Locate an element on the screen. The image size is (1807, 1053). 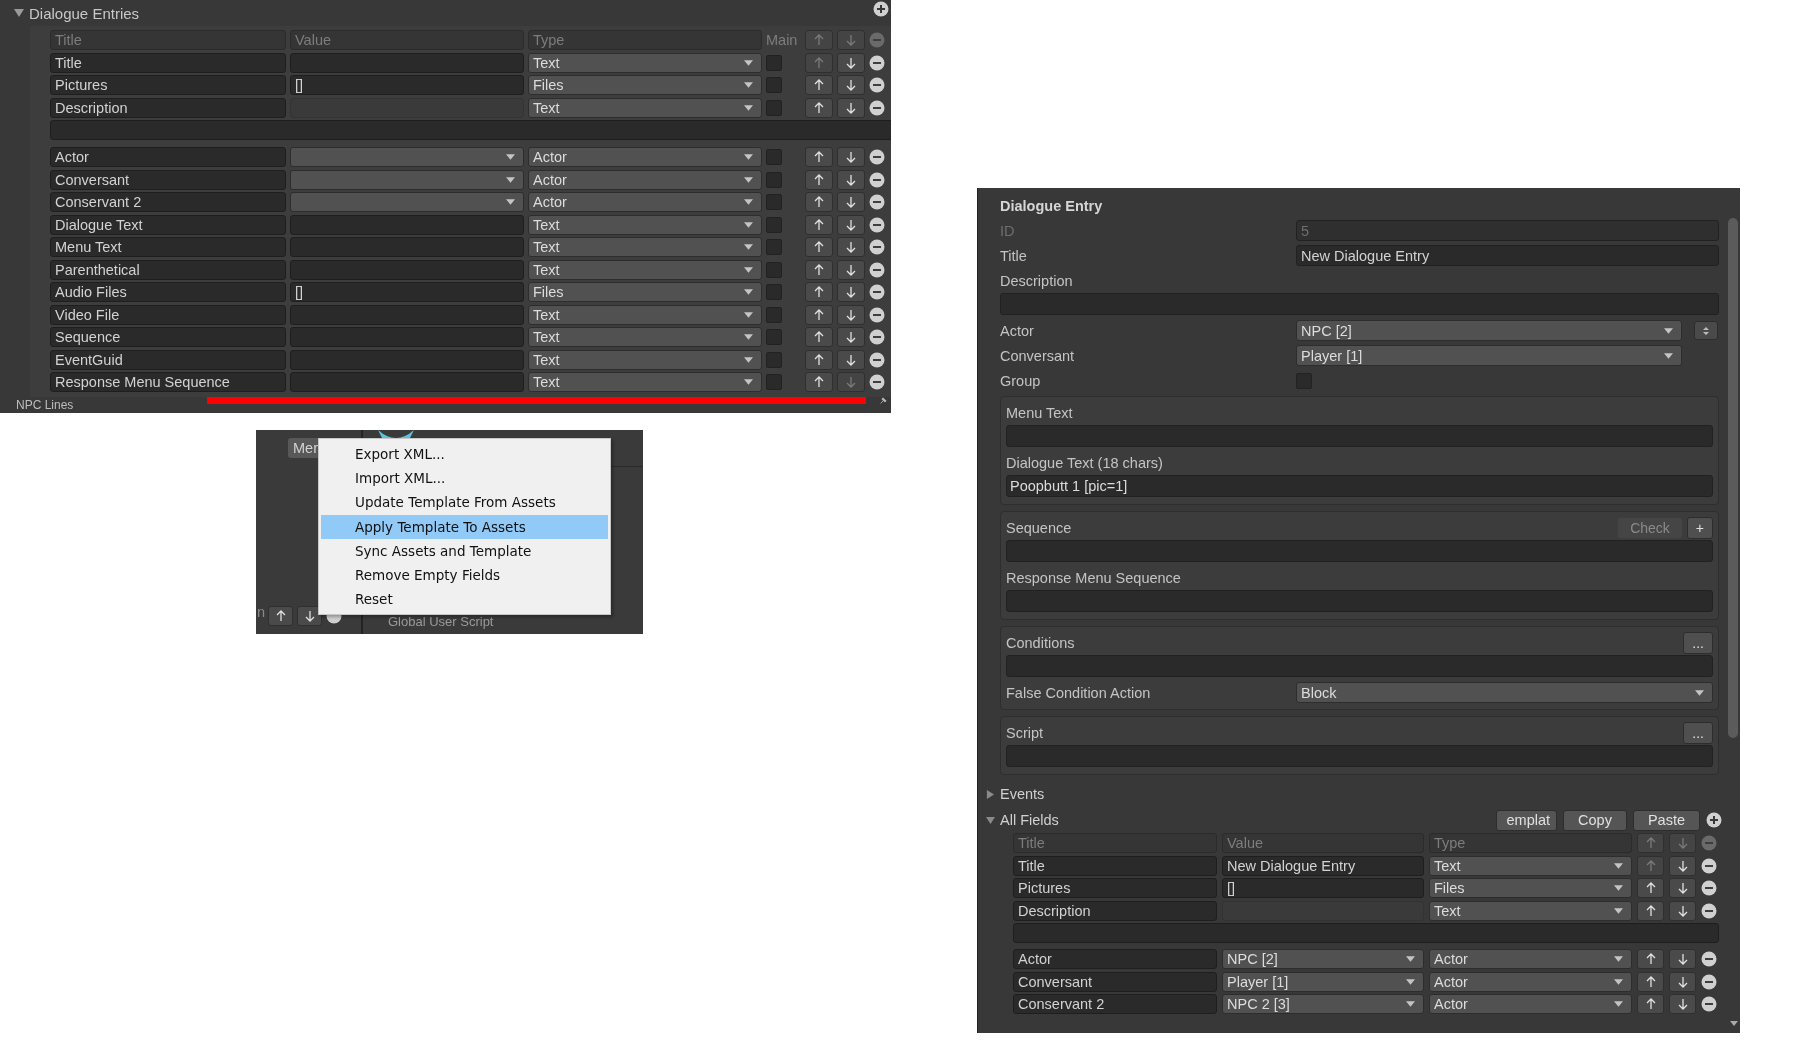
dropdown: NPC [2] is located at coordinates (1489, 330).